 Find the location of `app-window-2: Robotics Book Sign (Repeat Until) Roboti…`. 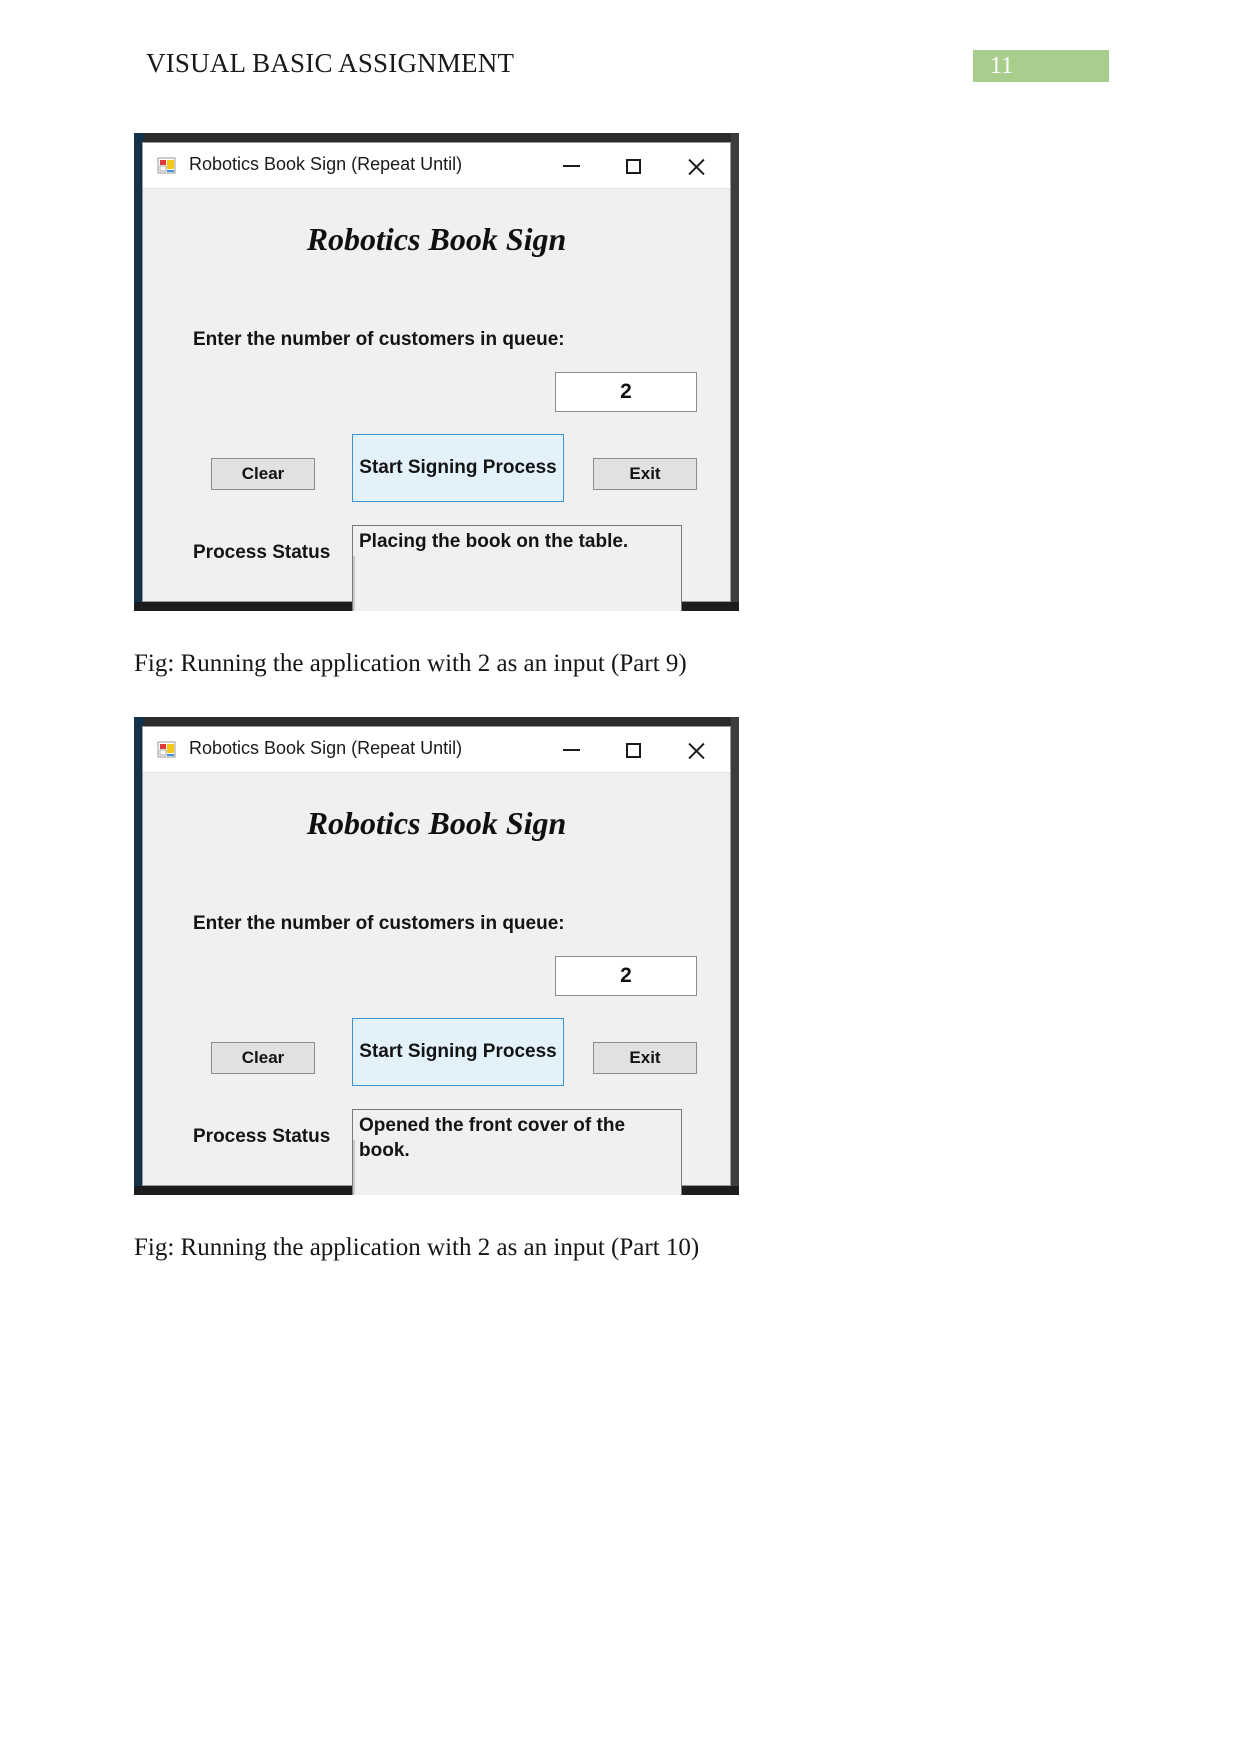

app-window-2: Robotics Book Sign (Repeat Until) Roboti… is located at coordinates (436, 960).